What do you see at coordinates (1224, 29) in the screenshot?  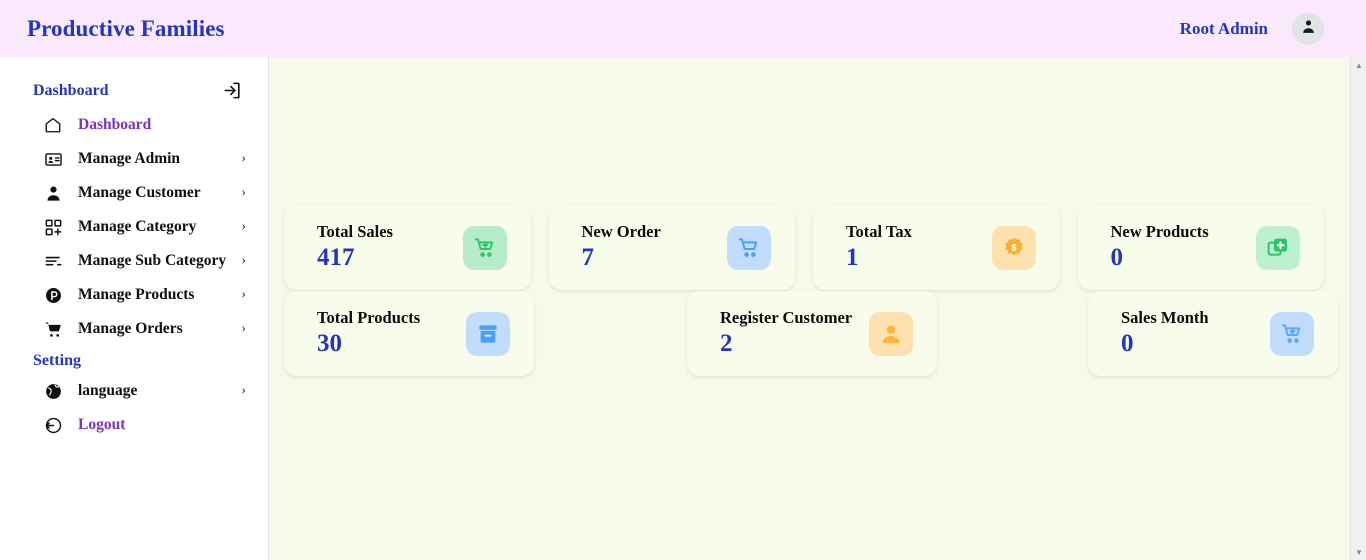 I see `current-user-name: Root Admin` at bounding box center [1224, 29].